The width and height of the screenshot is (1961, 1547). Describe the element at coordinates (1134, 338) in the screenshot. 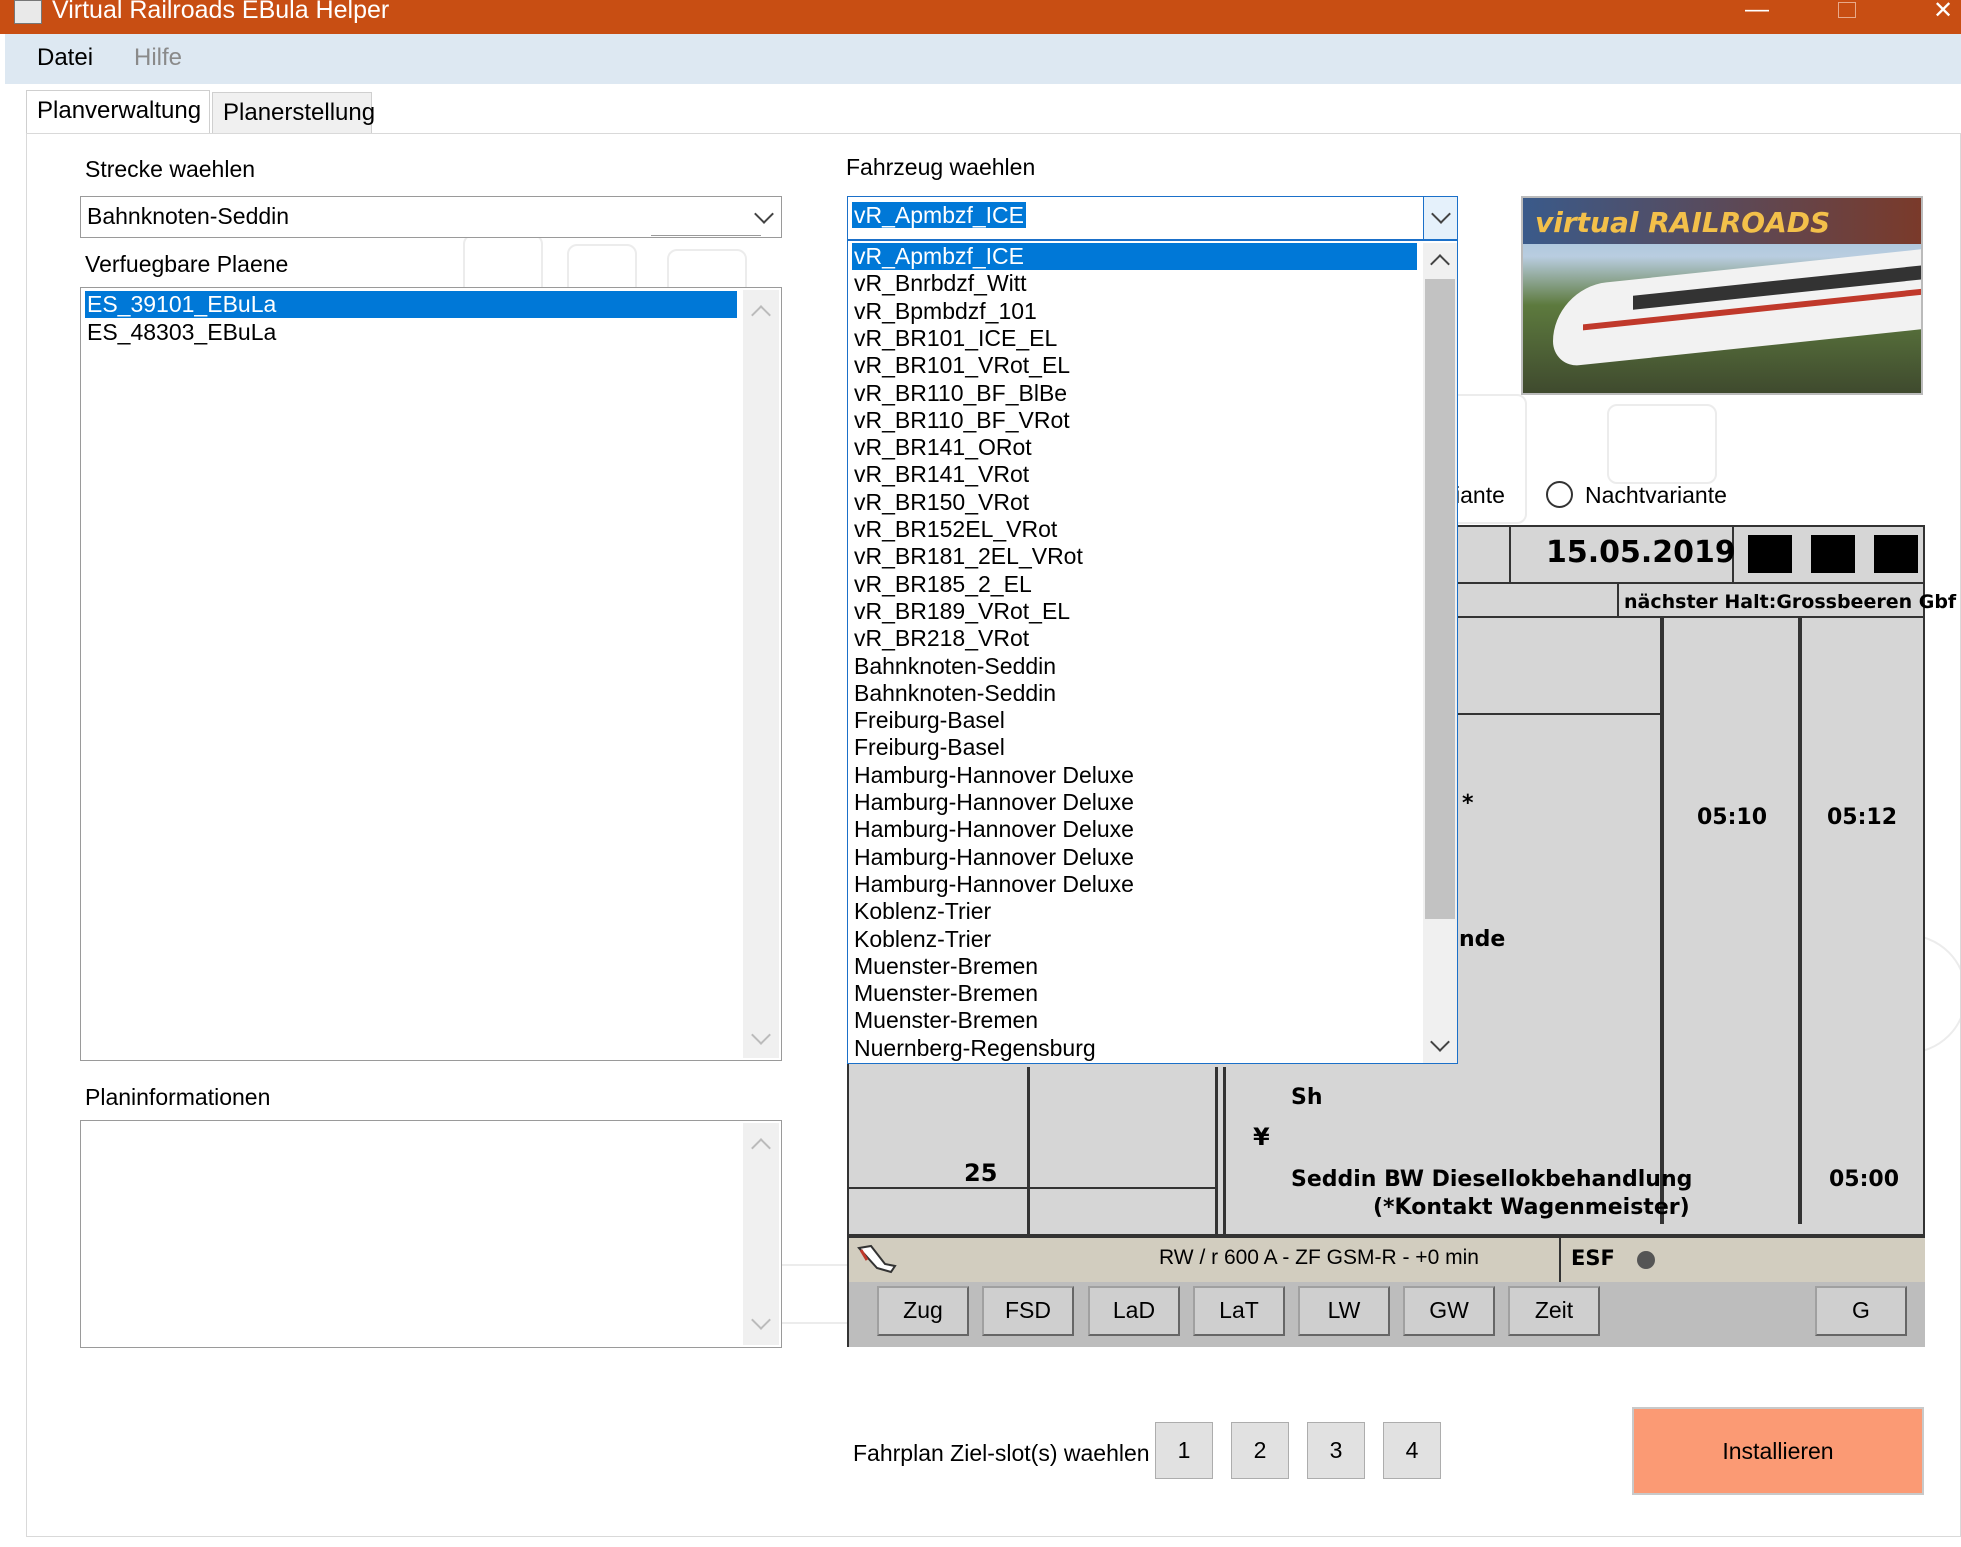

I see `dropdown-option: vR_BR101_ICE_EL` at that location.